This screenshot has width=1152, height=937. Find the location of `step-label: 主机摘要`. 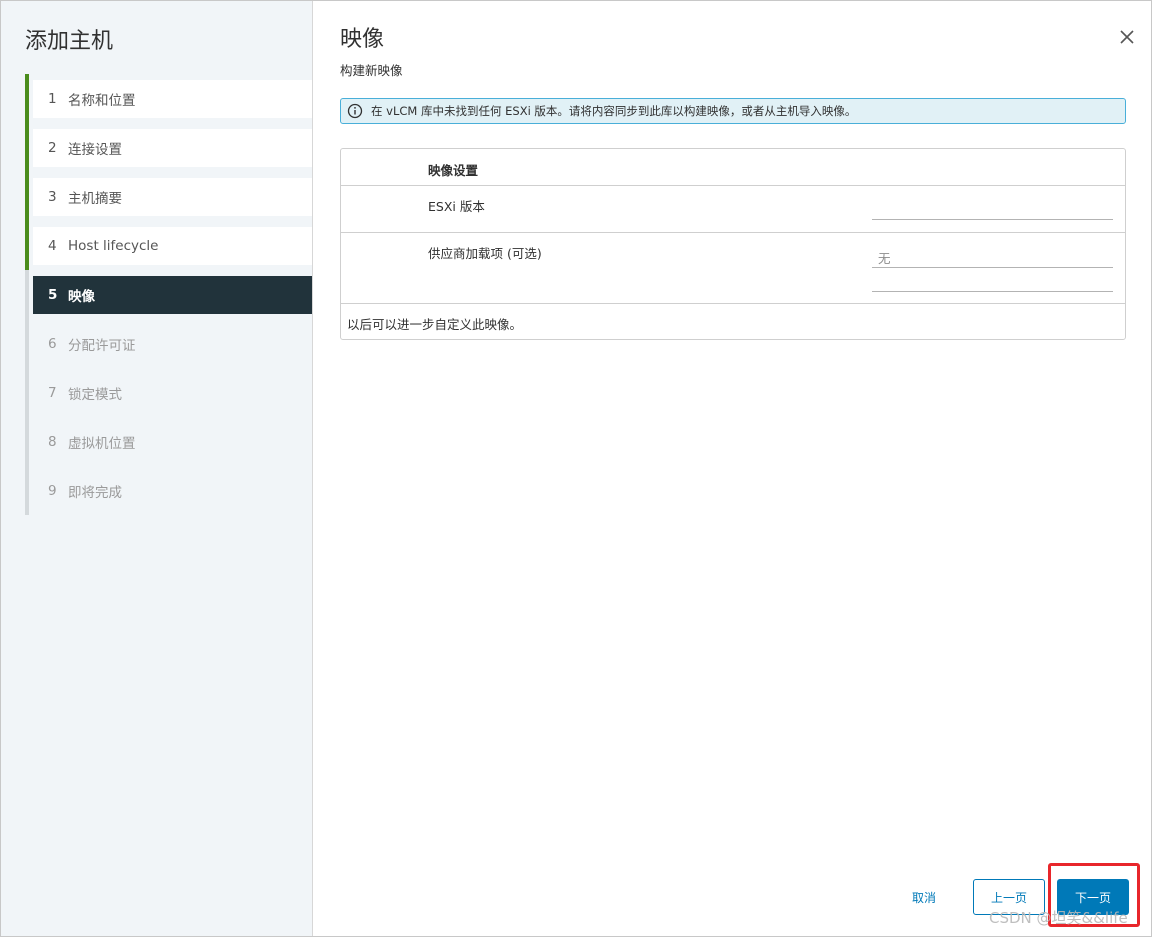

step-label: 主机摘要 is located at coordinates (95, 199).